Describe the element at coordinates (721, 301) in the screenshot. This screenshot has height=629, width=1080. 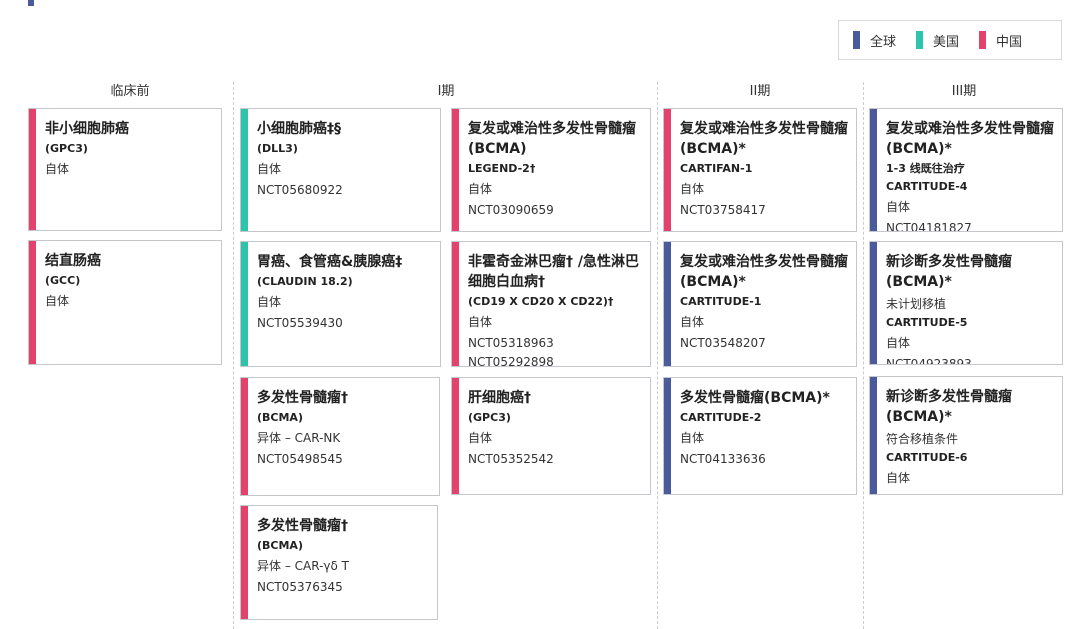
I see `trial-detail-bold: CARTITUDE-1` at that location.